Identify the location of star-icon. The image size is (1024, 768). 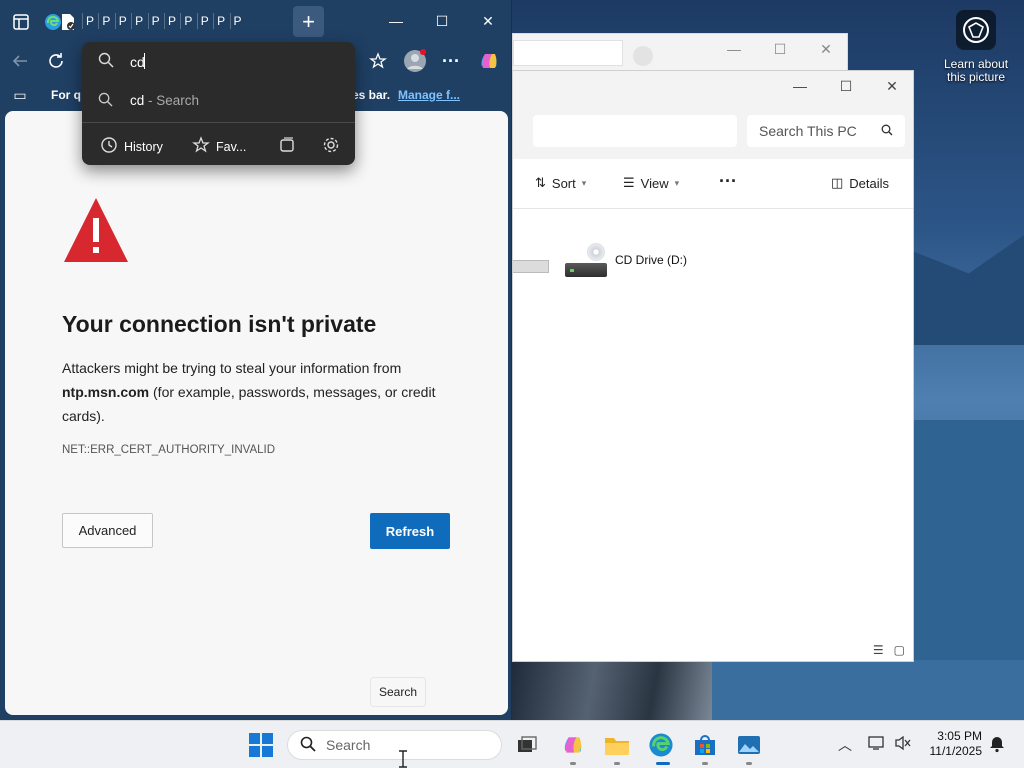
(201, 146).